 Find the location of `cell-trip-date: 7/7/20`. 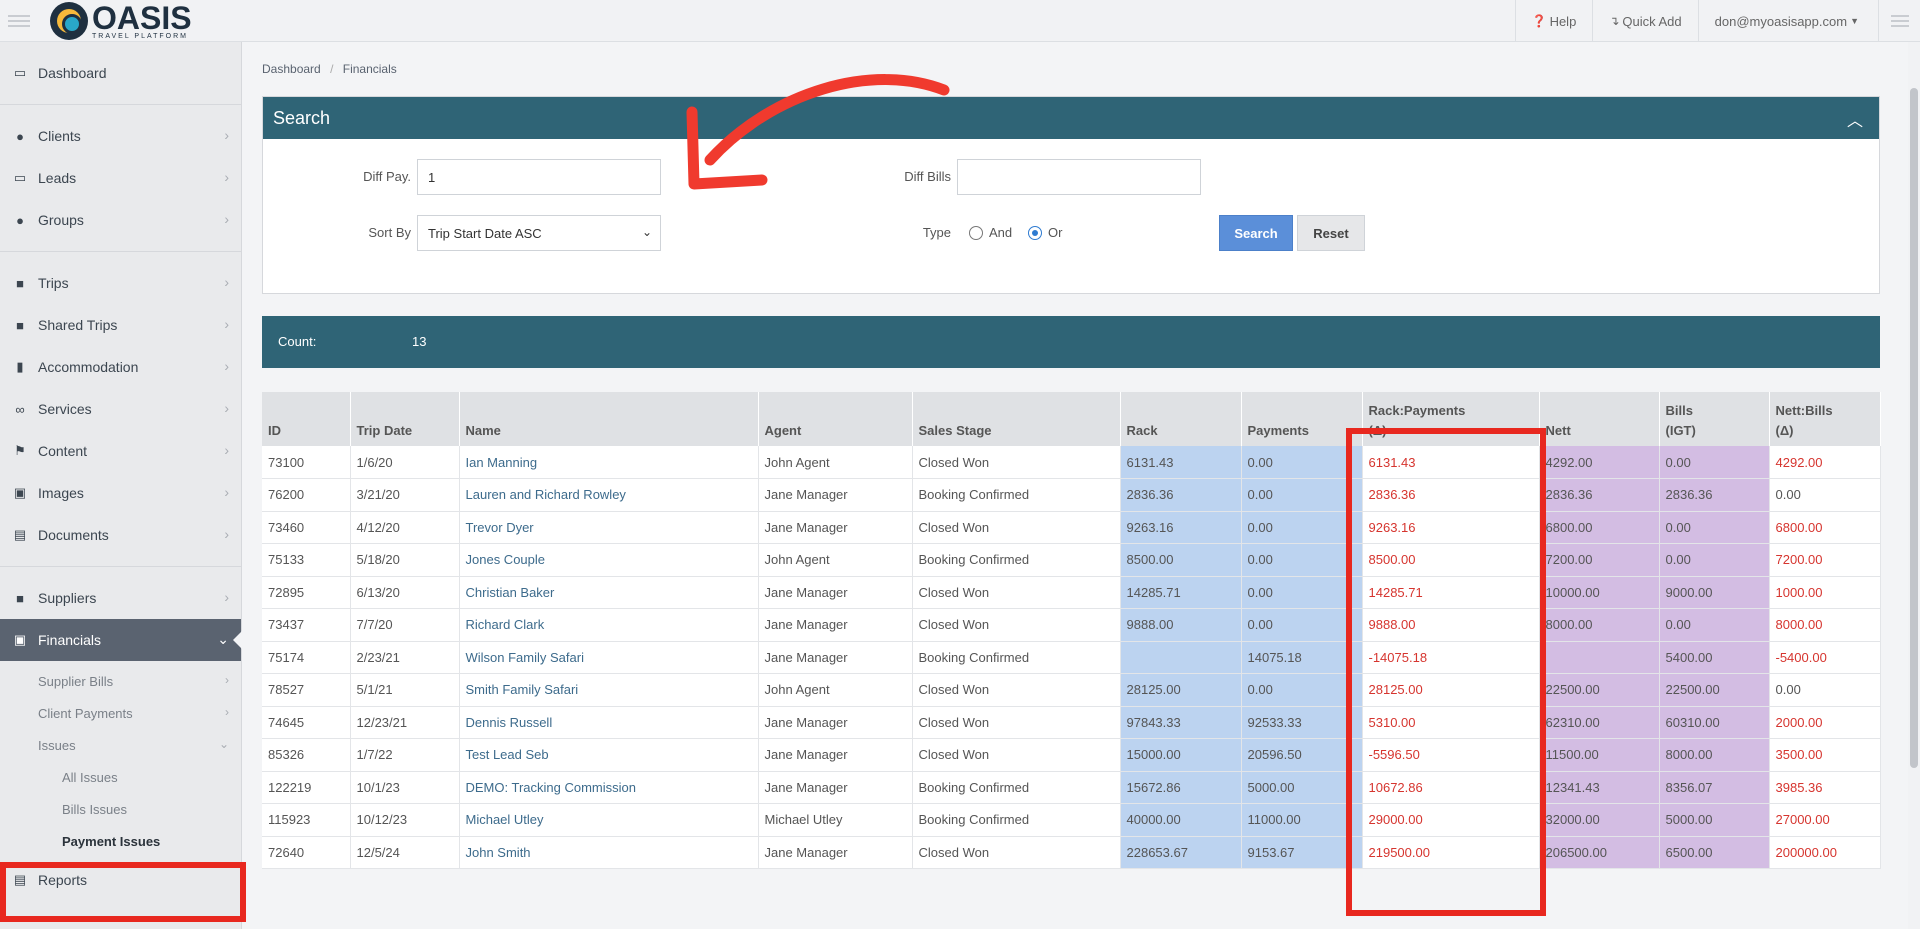

cell-trip-date: 7/7/20 is located at coordinates (405, 625).